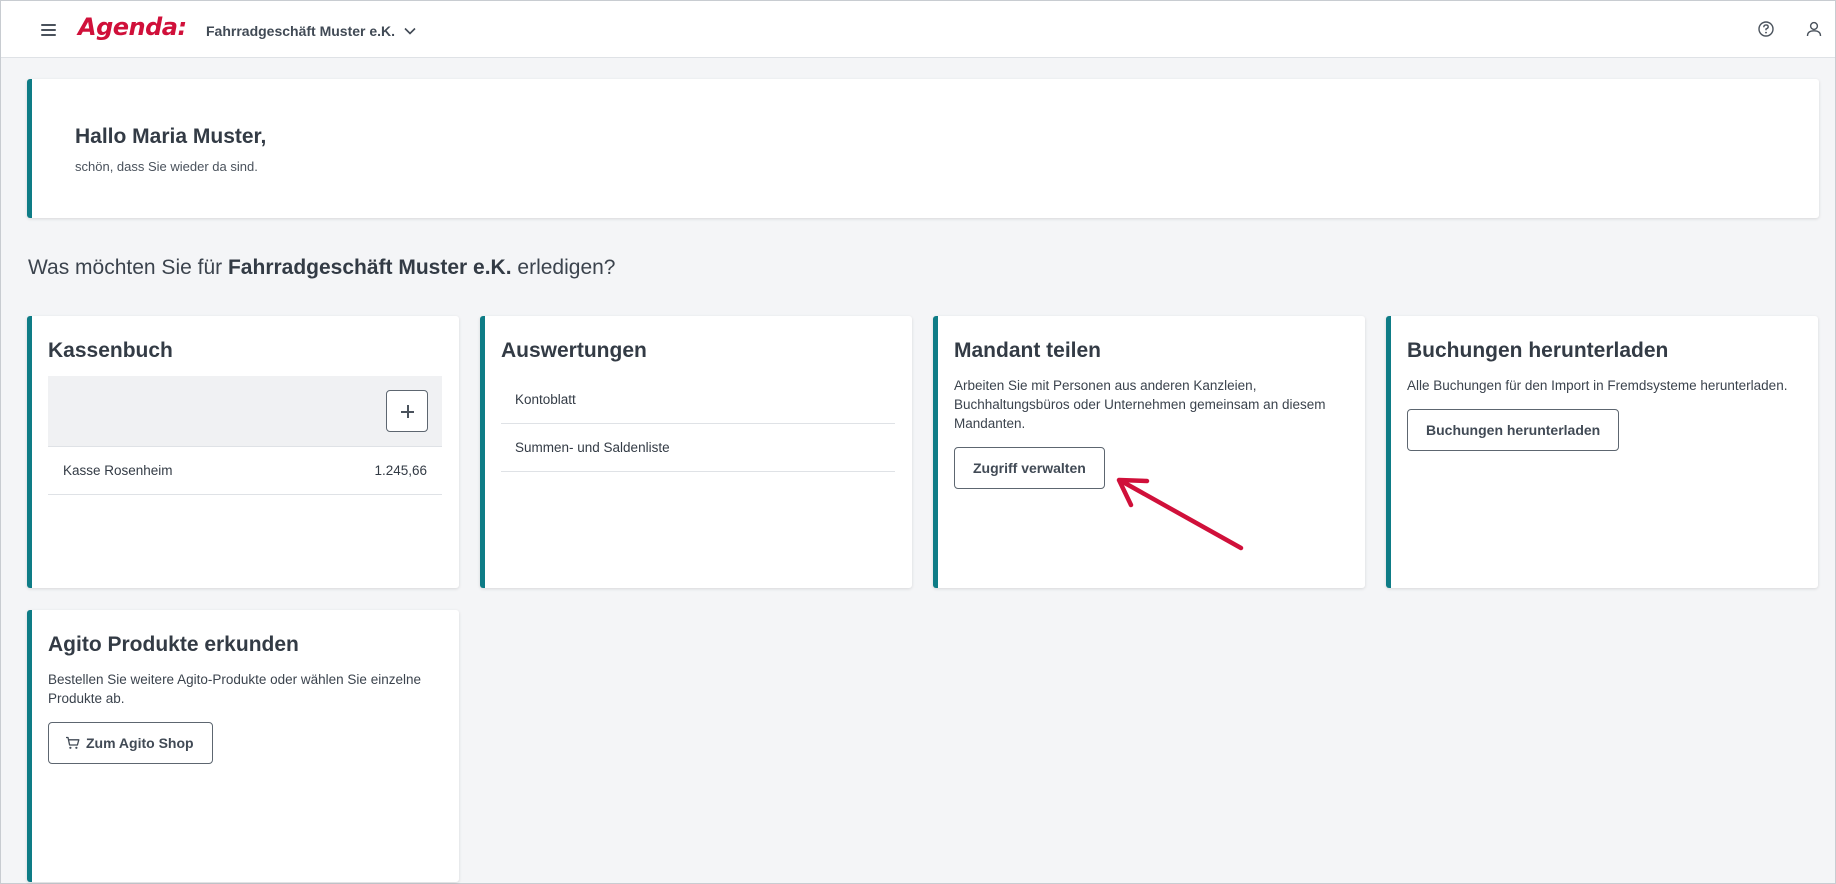  What do you see at coordinates (1029, 468) in the screenshot?
I see `zugriff-verwalten-button: Zugriff verwalten` at bounding box center [1029, 468].